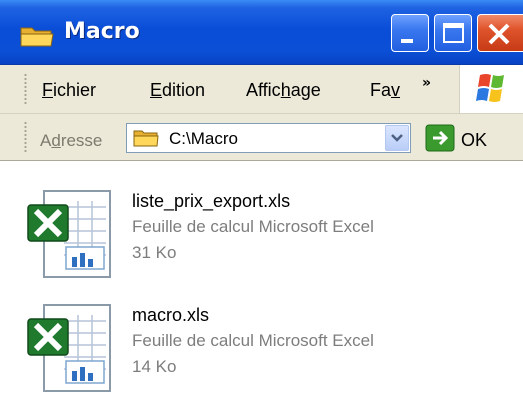  What do you see at coordinates (211, 201) in the screenshot?
I see `file-name: liste_prix_export.xls` at bounding box center [211, 201].